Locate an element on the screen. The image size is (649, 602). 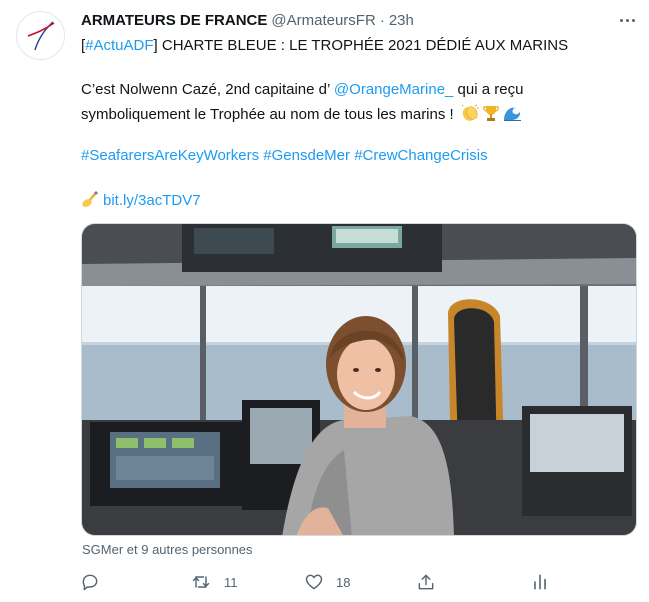
like-icon is located at coordinates (314, 582).